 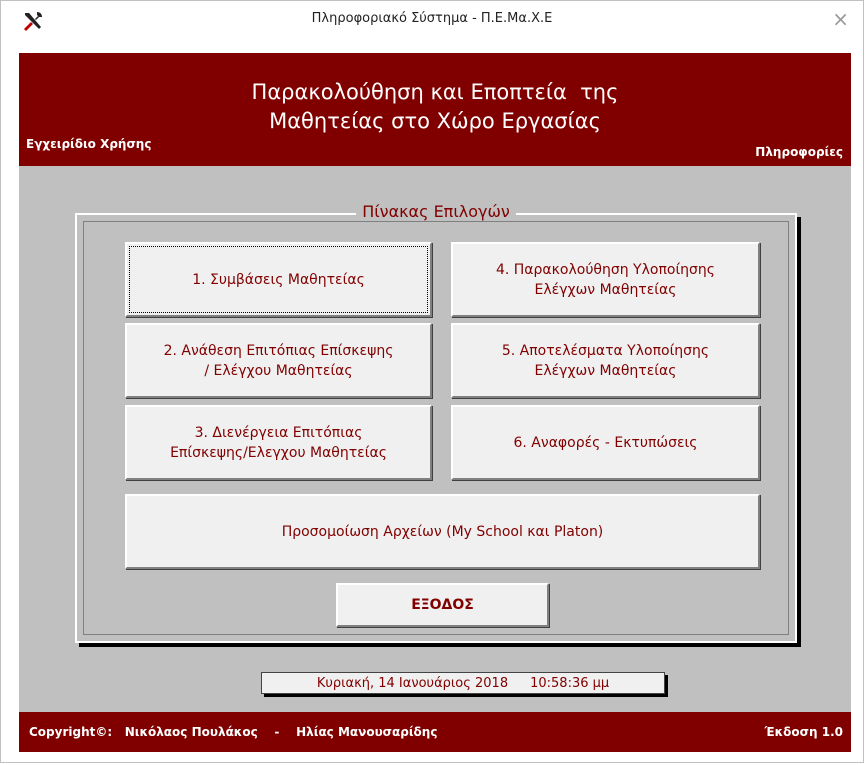 I want to click on options-panel-legend: Πίνακας Επιλογών, so click(x=436, y=211).